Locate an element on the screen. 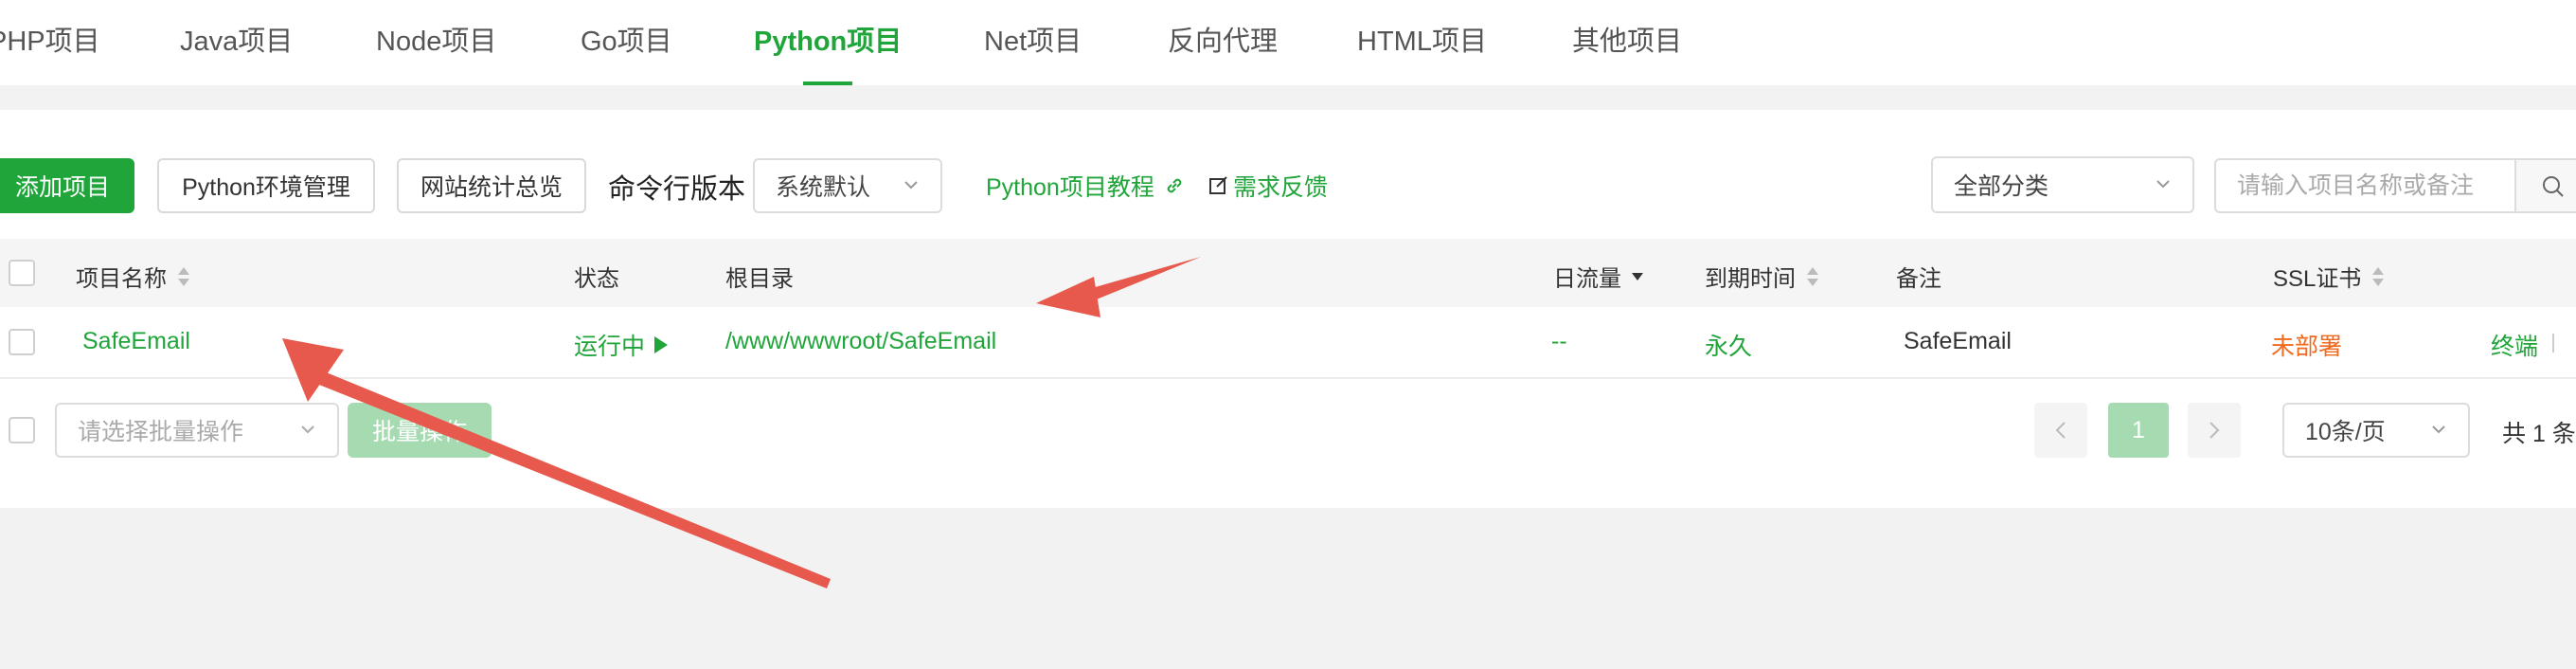 Image resolution: width=2576 pixels, height=669 pixels. column-traffic-header: 日流量 is located at coordinates (1598, 276).